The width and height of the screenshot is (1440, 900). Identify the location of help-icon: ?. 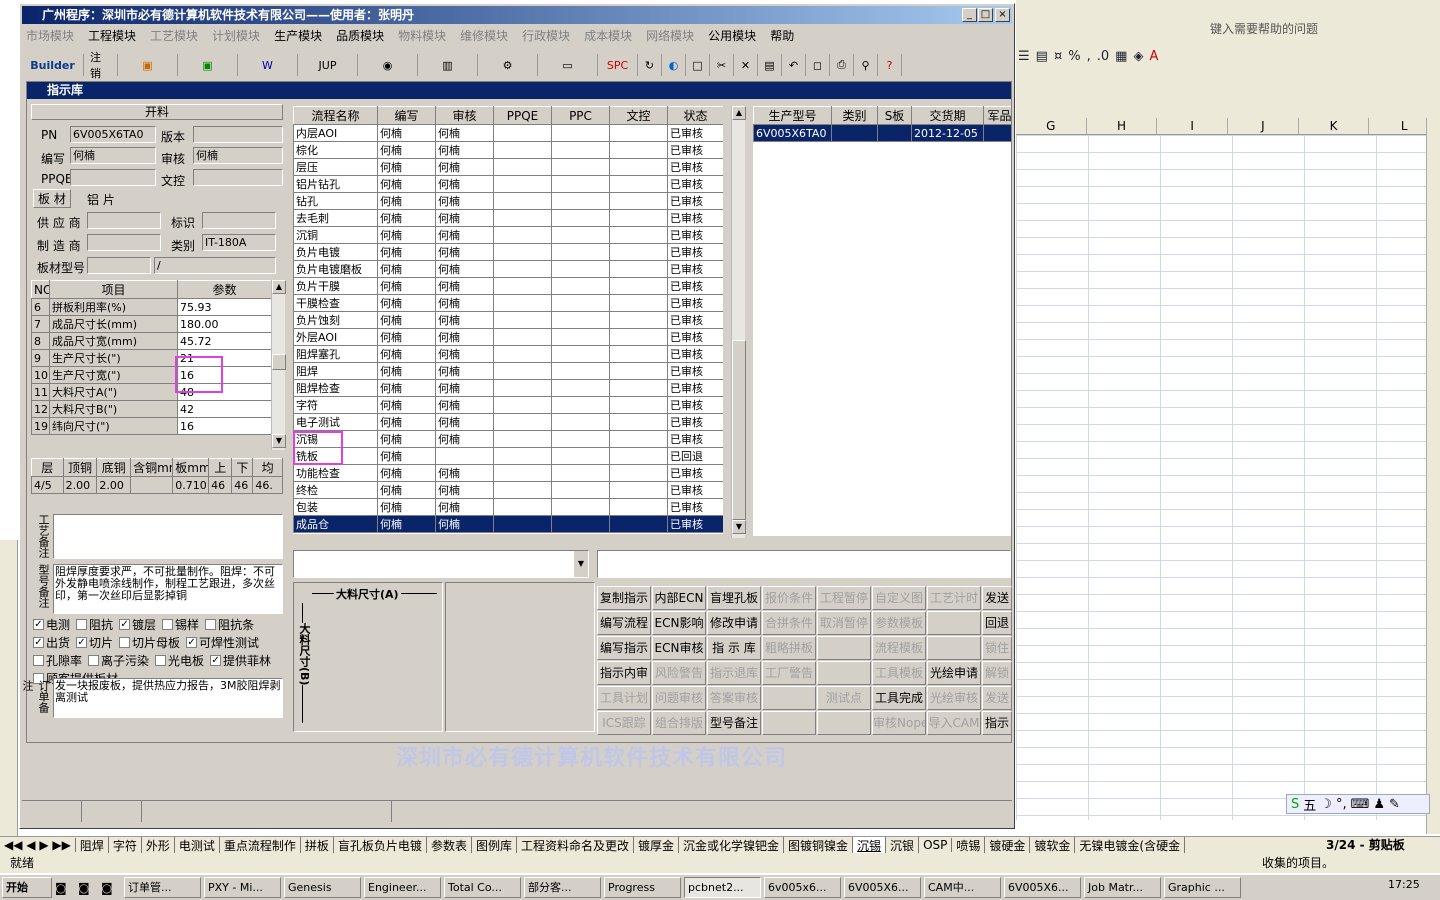
(890, 65).